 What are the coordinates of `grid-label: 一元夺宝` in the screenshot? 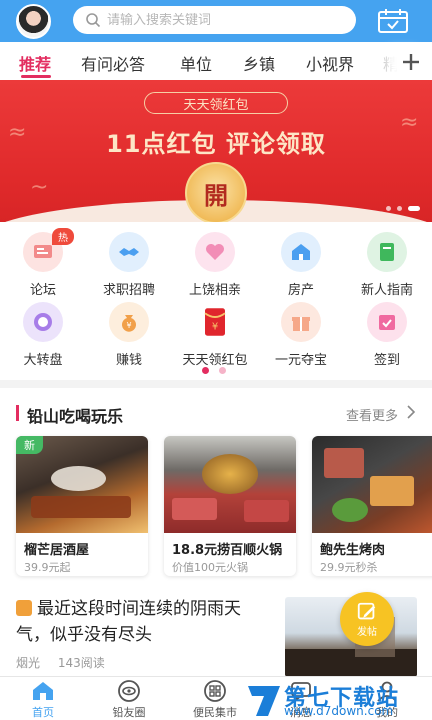 It's located at (300, 360).